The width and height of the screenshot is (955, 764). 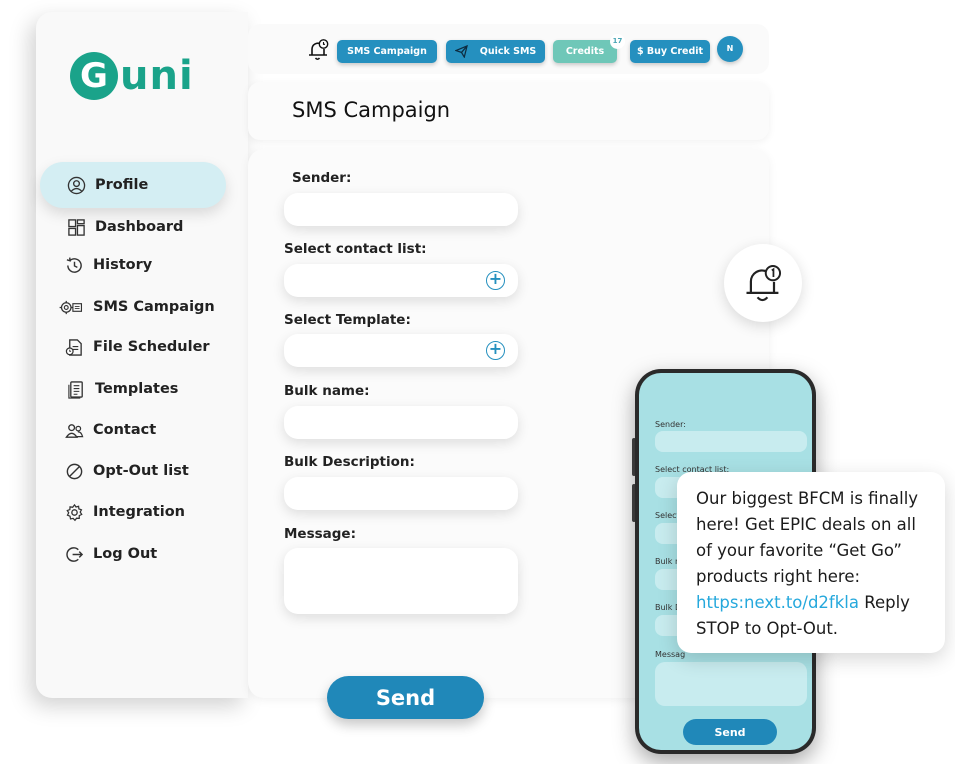 I want to click on sidebar-item-dashboard: Dashboard, so click(x=124, y=227).